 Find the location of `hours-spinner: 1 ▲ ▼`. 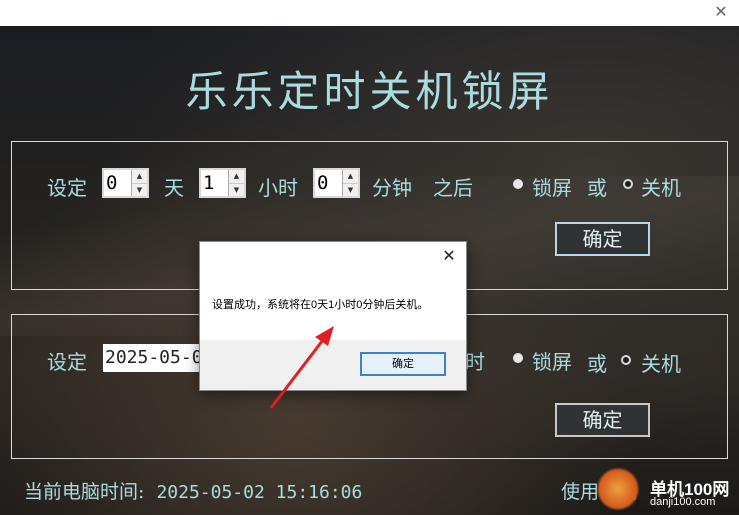

hours-spinner: 1 ▲ ▼ is located at coordinates (222, 183).